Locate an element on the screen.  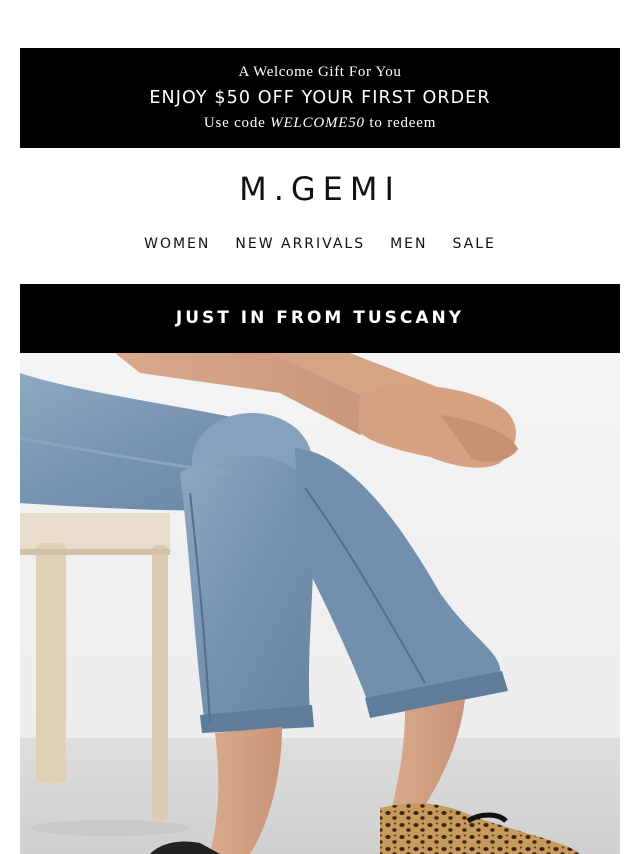
promo-headline: ENJOY $50 OFF YOUR FIRST ORDER is located at coordinates (320, 98).